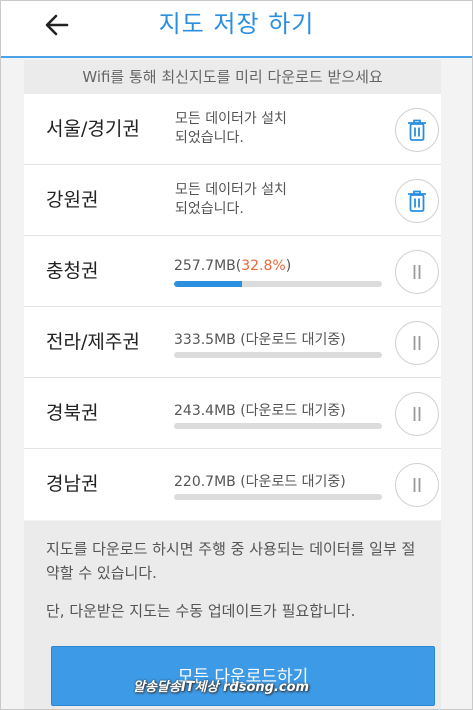  What do you see at coordinates (72, 413) in the screenshot?
I see `region-name: 경북권` at bounding box center [72, 413].